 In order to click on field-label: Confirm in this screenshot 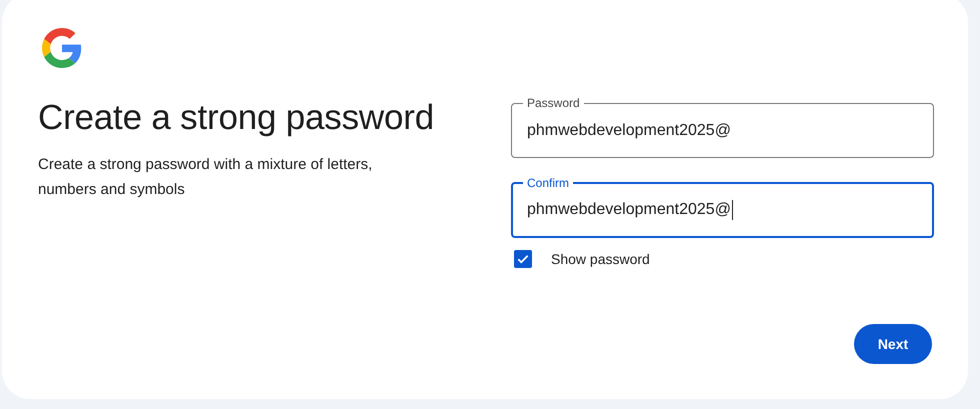, I will do `click(548, 183)`.